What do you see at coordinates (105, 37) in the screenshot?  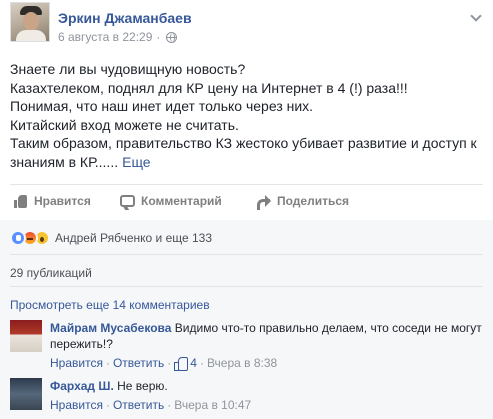 I see `post-timestamp: 6 августа в 22:29` at bounding box center [105, 37].